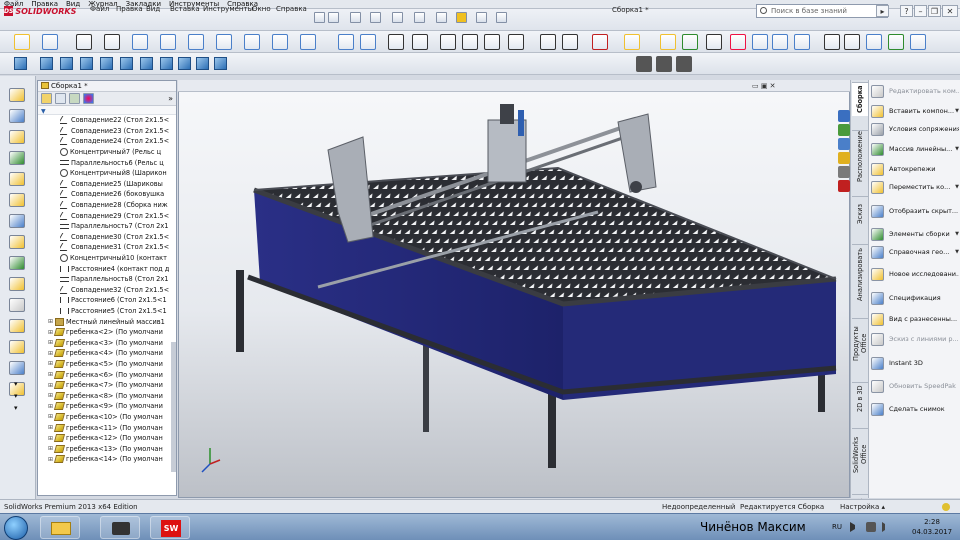 The width and height of the screenshot is (960, 540). What do you see at coordinates (185, 9) in the screenshot?
I see `title-menu-item: Вставка` at bounding box center [185, 9].